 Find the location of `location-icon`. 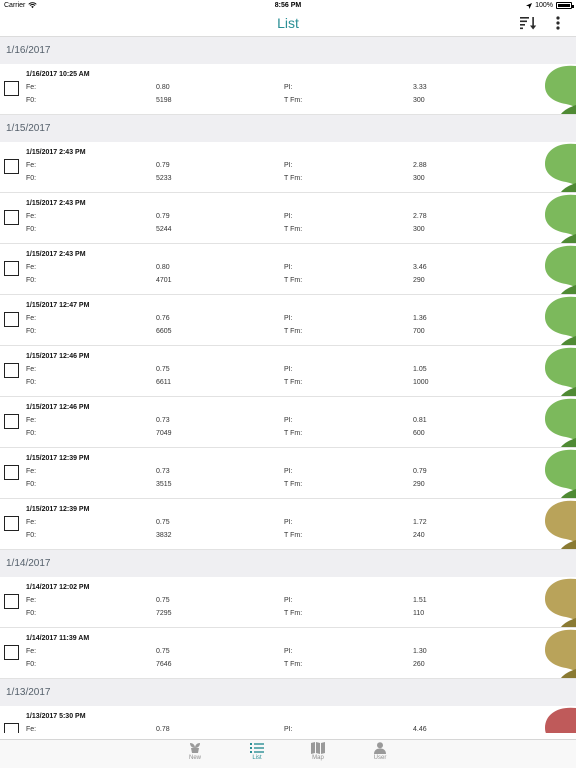

location-icon is located at coordinates (529, 5).